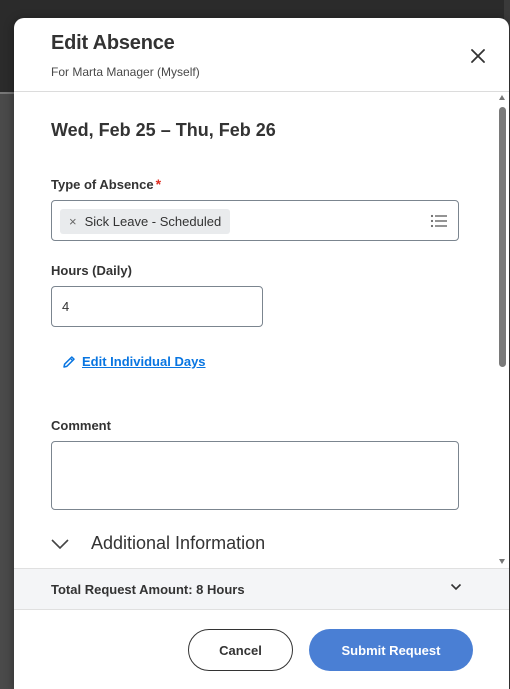 The height and width of the screenshot is (689, 510). I want to click on absence-type-label: Type of Absence *, so click(106, 184).